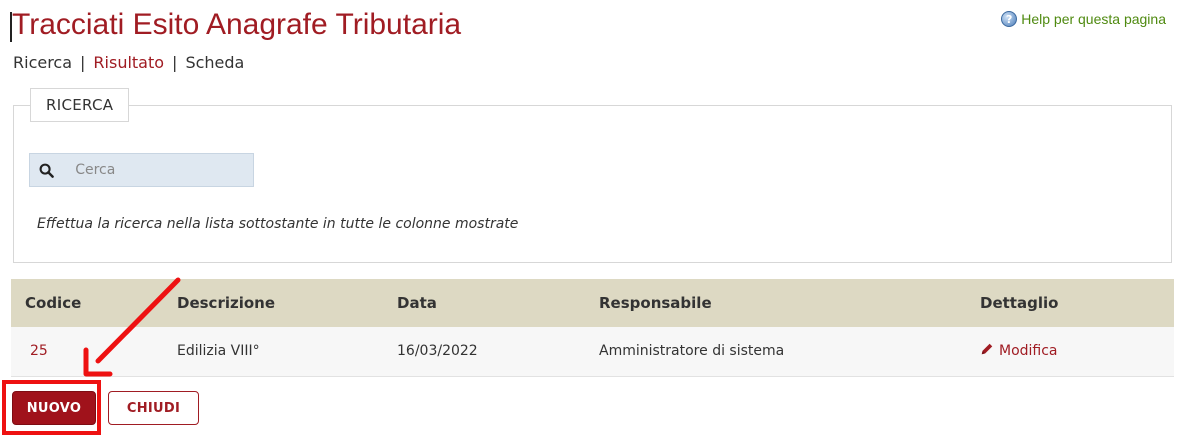 This screenshot has height=442, width=1186. I want to click on help-link: ? Help per questa pagina, so click(1083, 19).